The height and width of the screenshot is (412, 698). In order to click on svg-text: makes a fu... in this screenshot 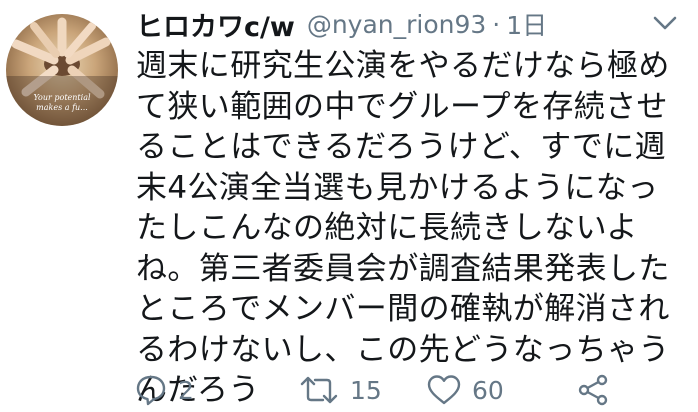, I will do `click(62, 107)`.